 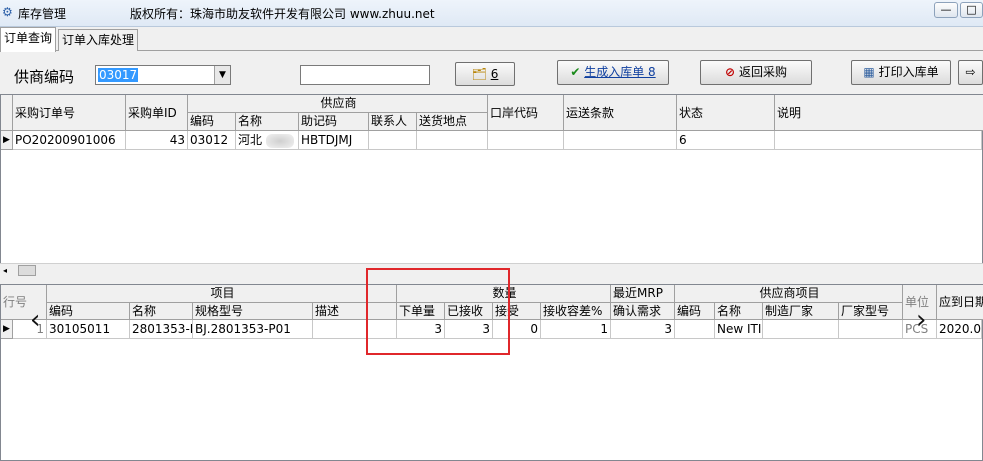 I want to click on chevron-right-icon: ›, so click(x=924, y=320).